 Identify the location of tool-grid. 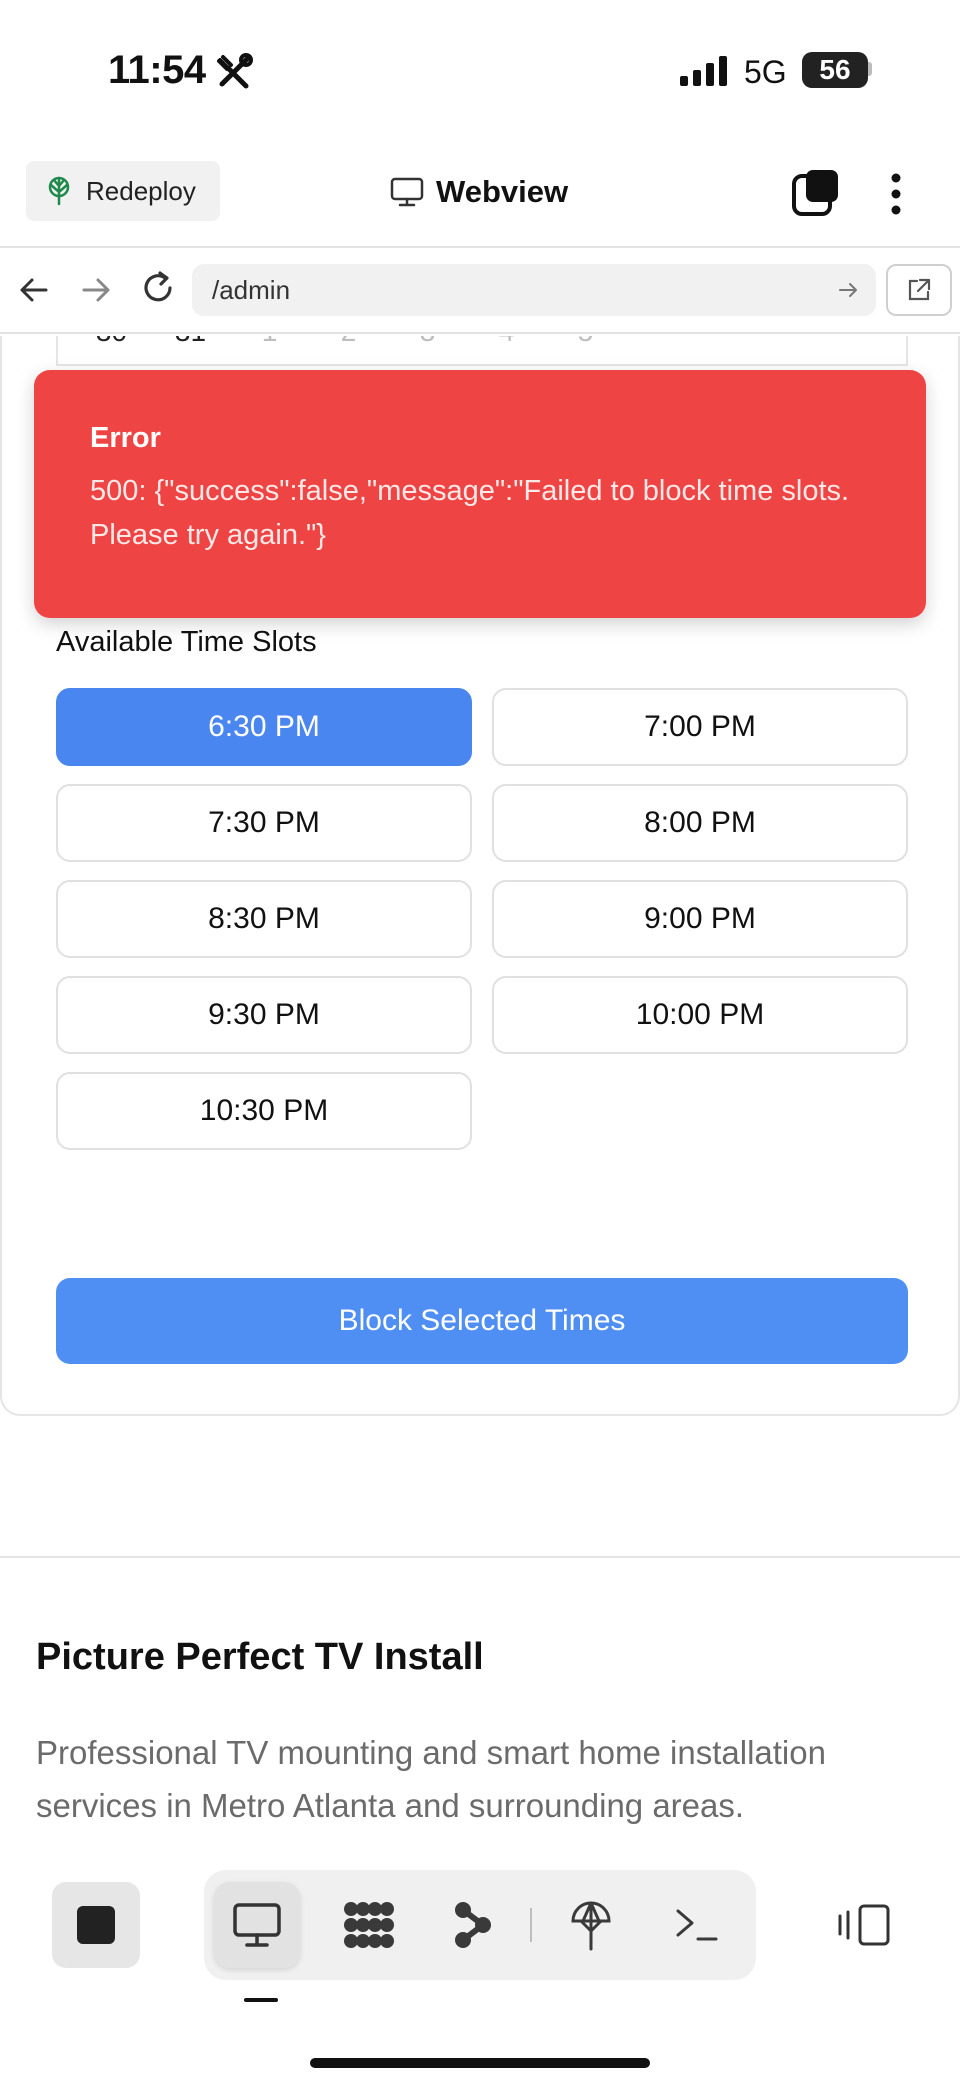
(369, 1925).